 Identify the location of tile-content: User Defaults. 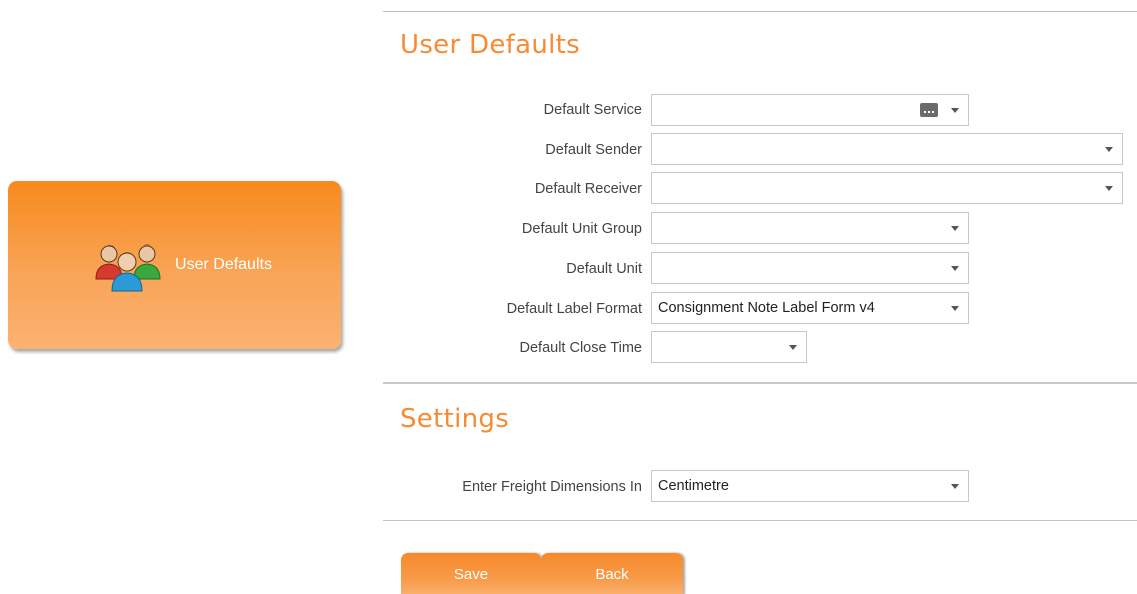
(181, 265).